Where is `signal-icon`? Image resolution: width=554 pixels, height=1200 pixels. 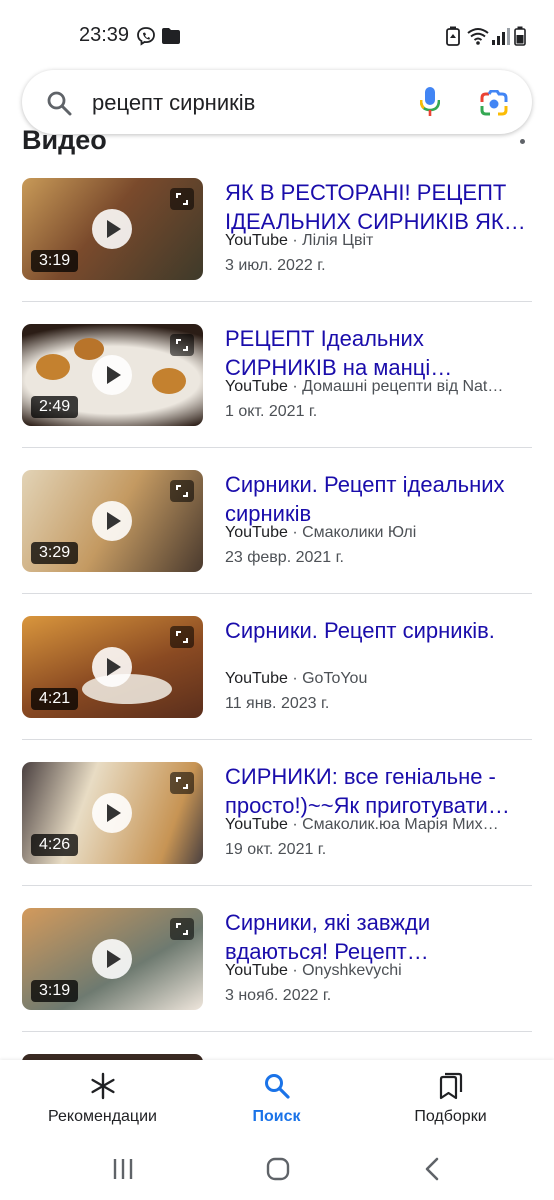 signal-icon is located at coordinates (501, 38).